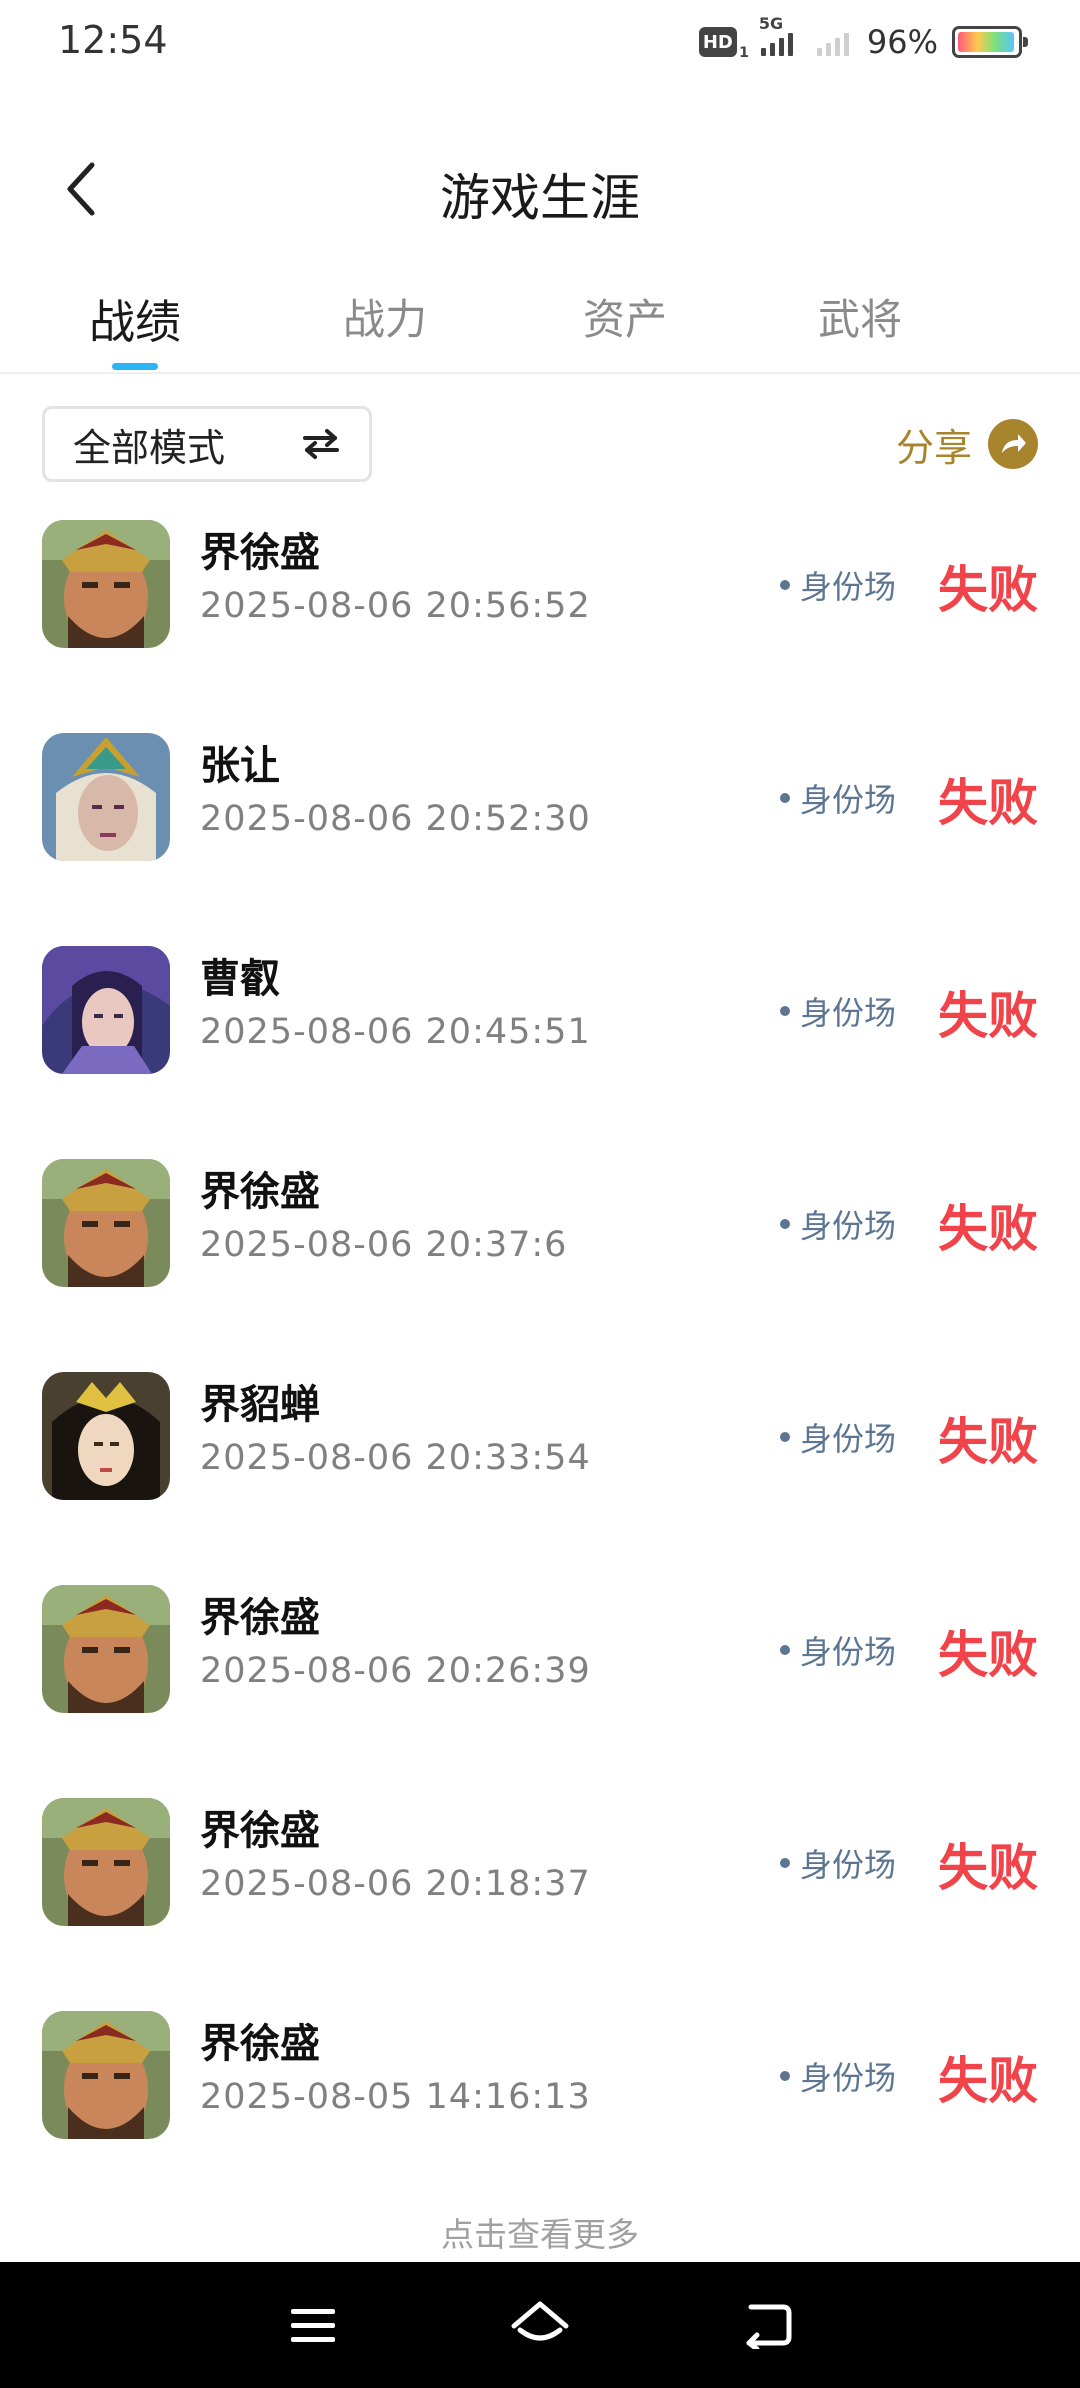 This screenshot has height=2388, width=1080. I want to click on status-time: 12:54, so click(113, 40).